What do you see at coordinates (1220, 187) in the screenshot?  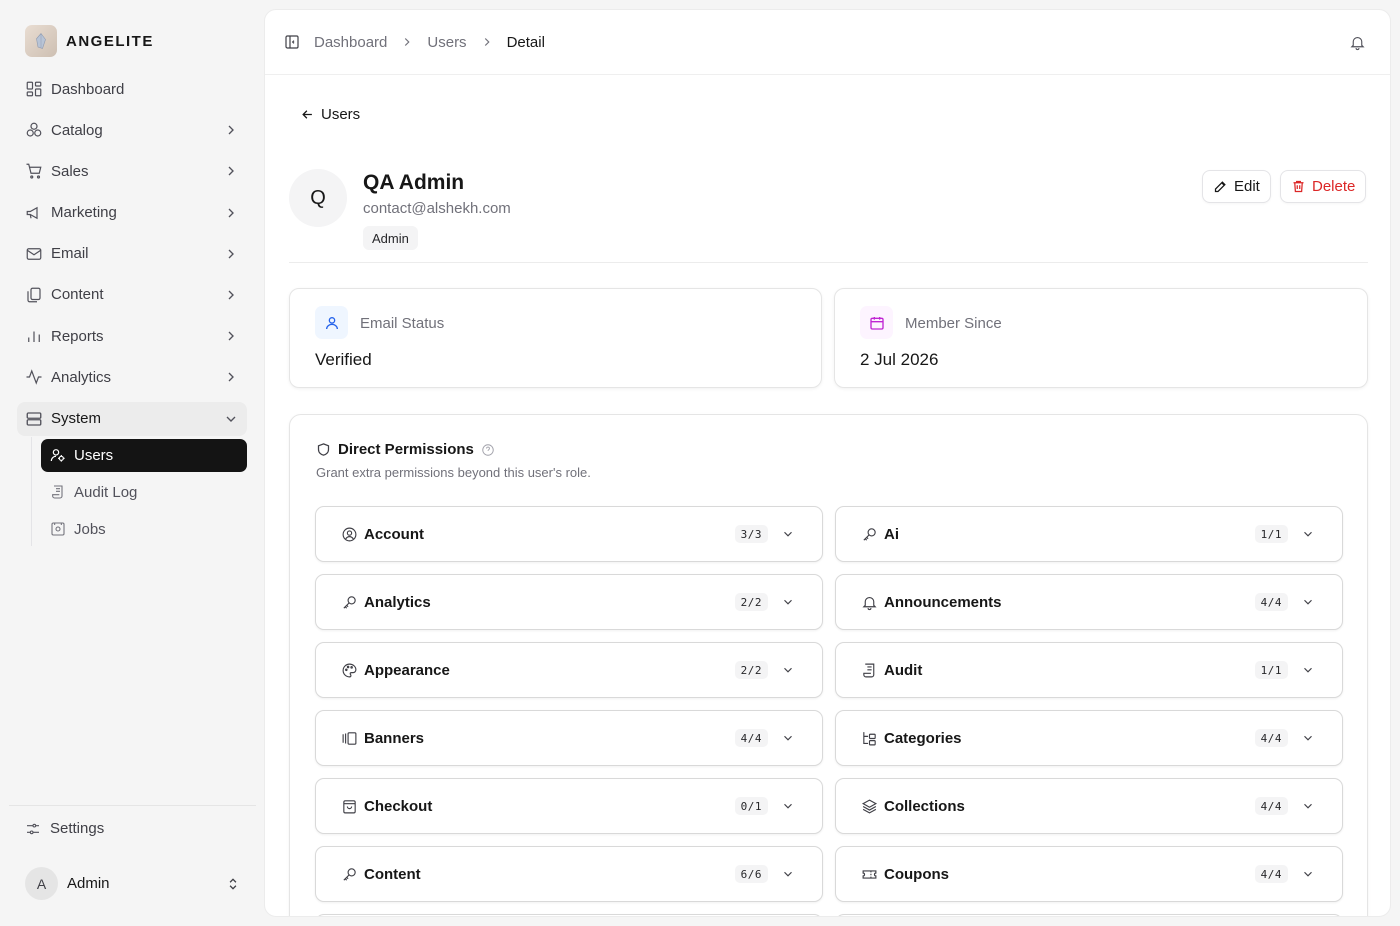 I see `pencil-icon` at bounding box center [1220, 187].